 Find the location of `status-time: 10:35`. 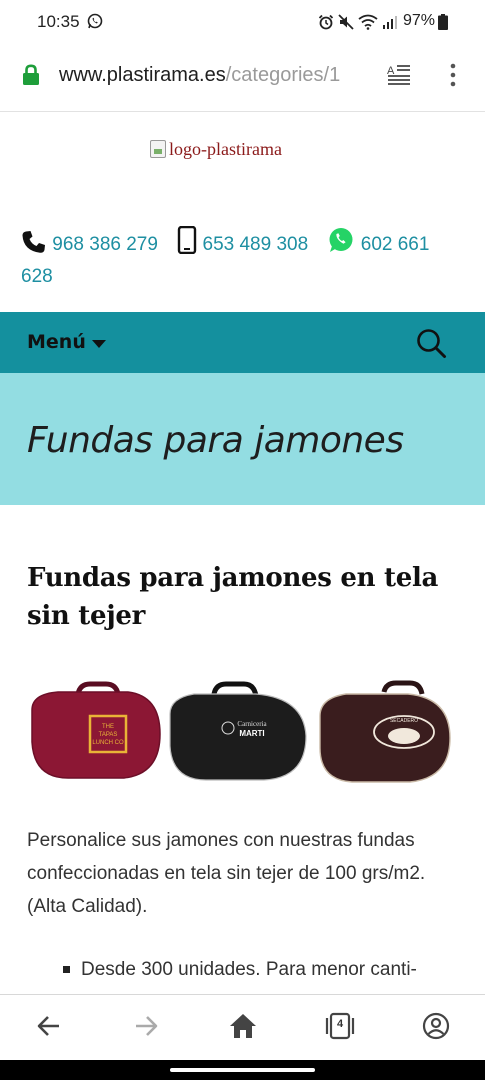

status-time: 10:35 is located at coordinates (58, 21).